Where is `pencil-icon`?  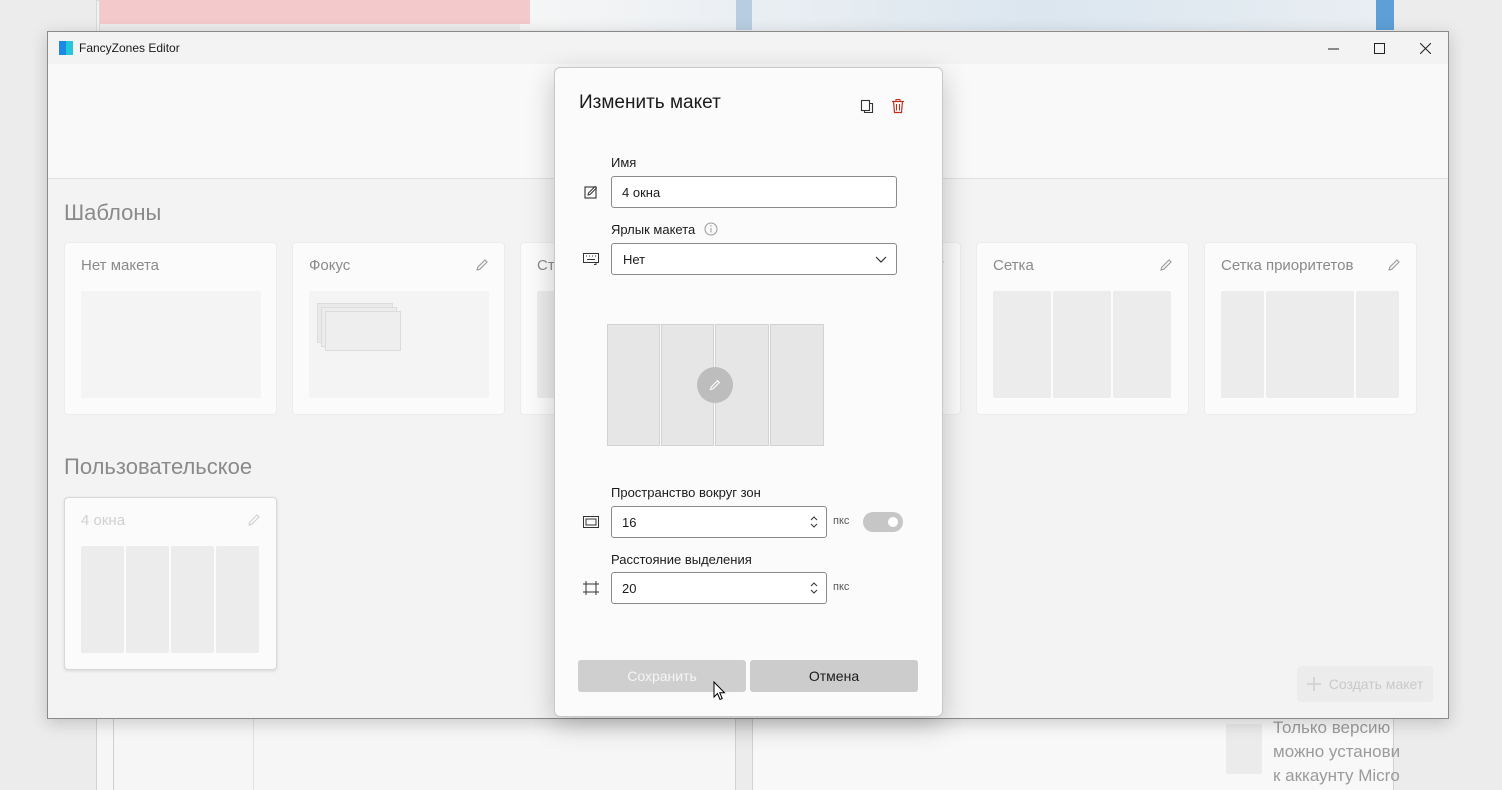 pencil-icon is located at coordinates (715, 385).